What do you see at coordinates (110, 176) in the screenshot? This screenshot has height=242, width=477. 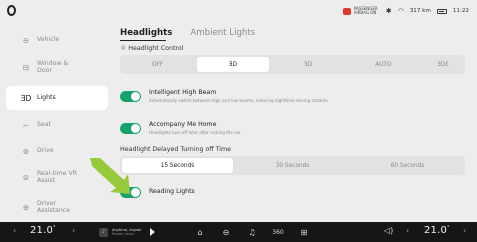 I see `green-arrow-annotation` at bounding box center [110, 176].